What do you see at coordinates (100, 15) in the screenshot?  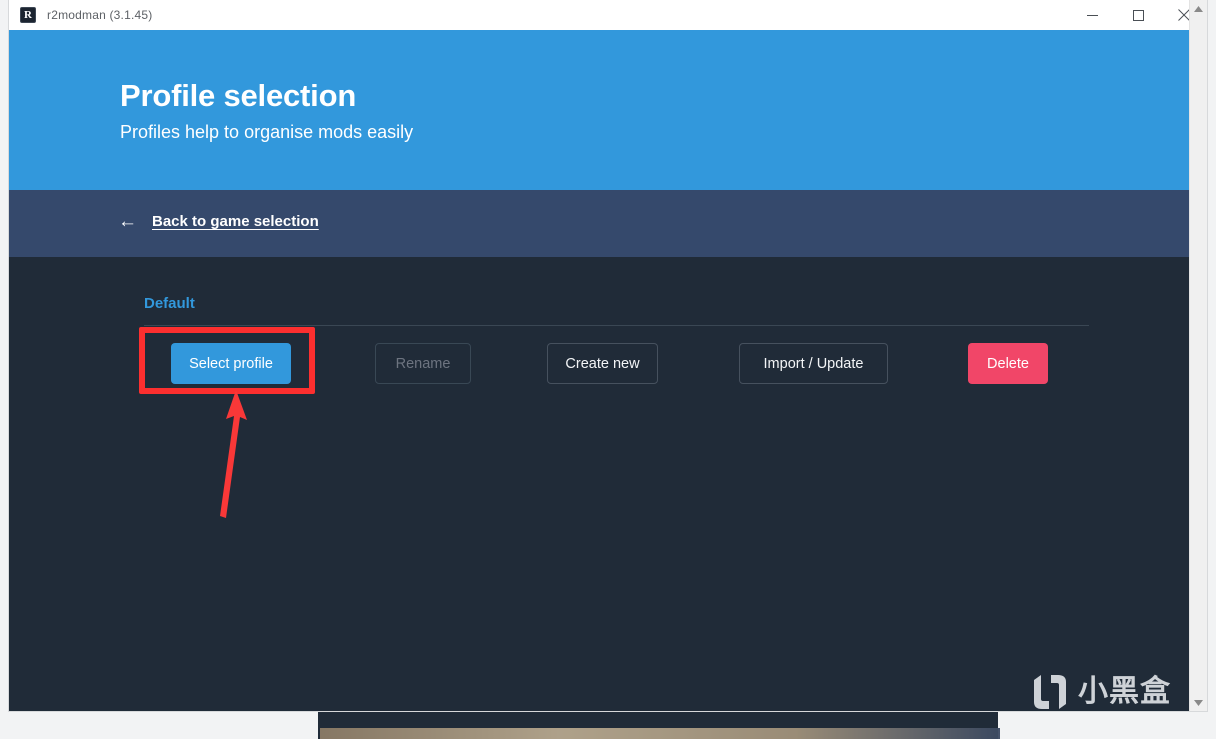 I see `window-title: r2modman (3.1.45)` at bounding box center [100, 15].